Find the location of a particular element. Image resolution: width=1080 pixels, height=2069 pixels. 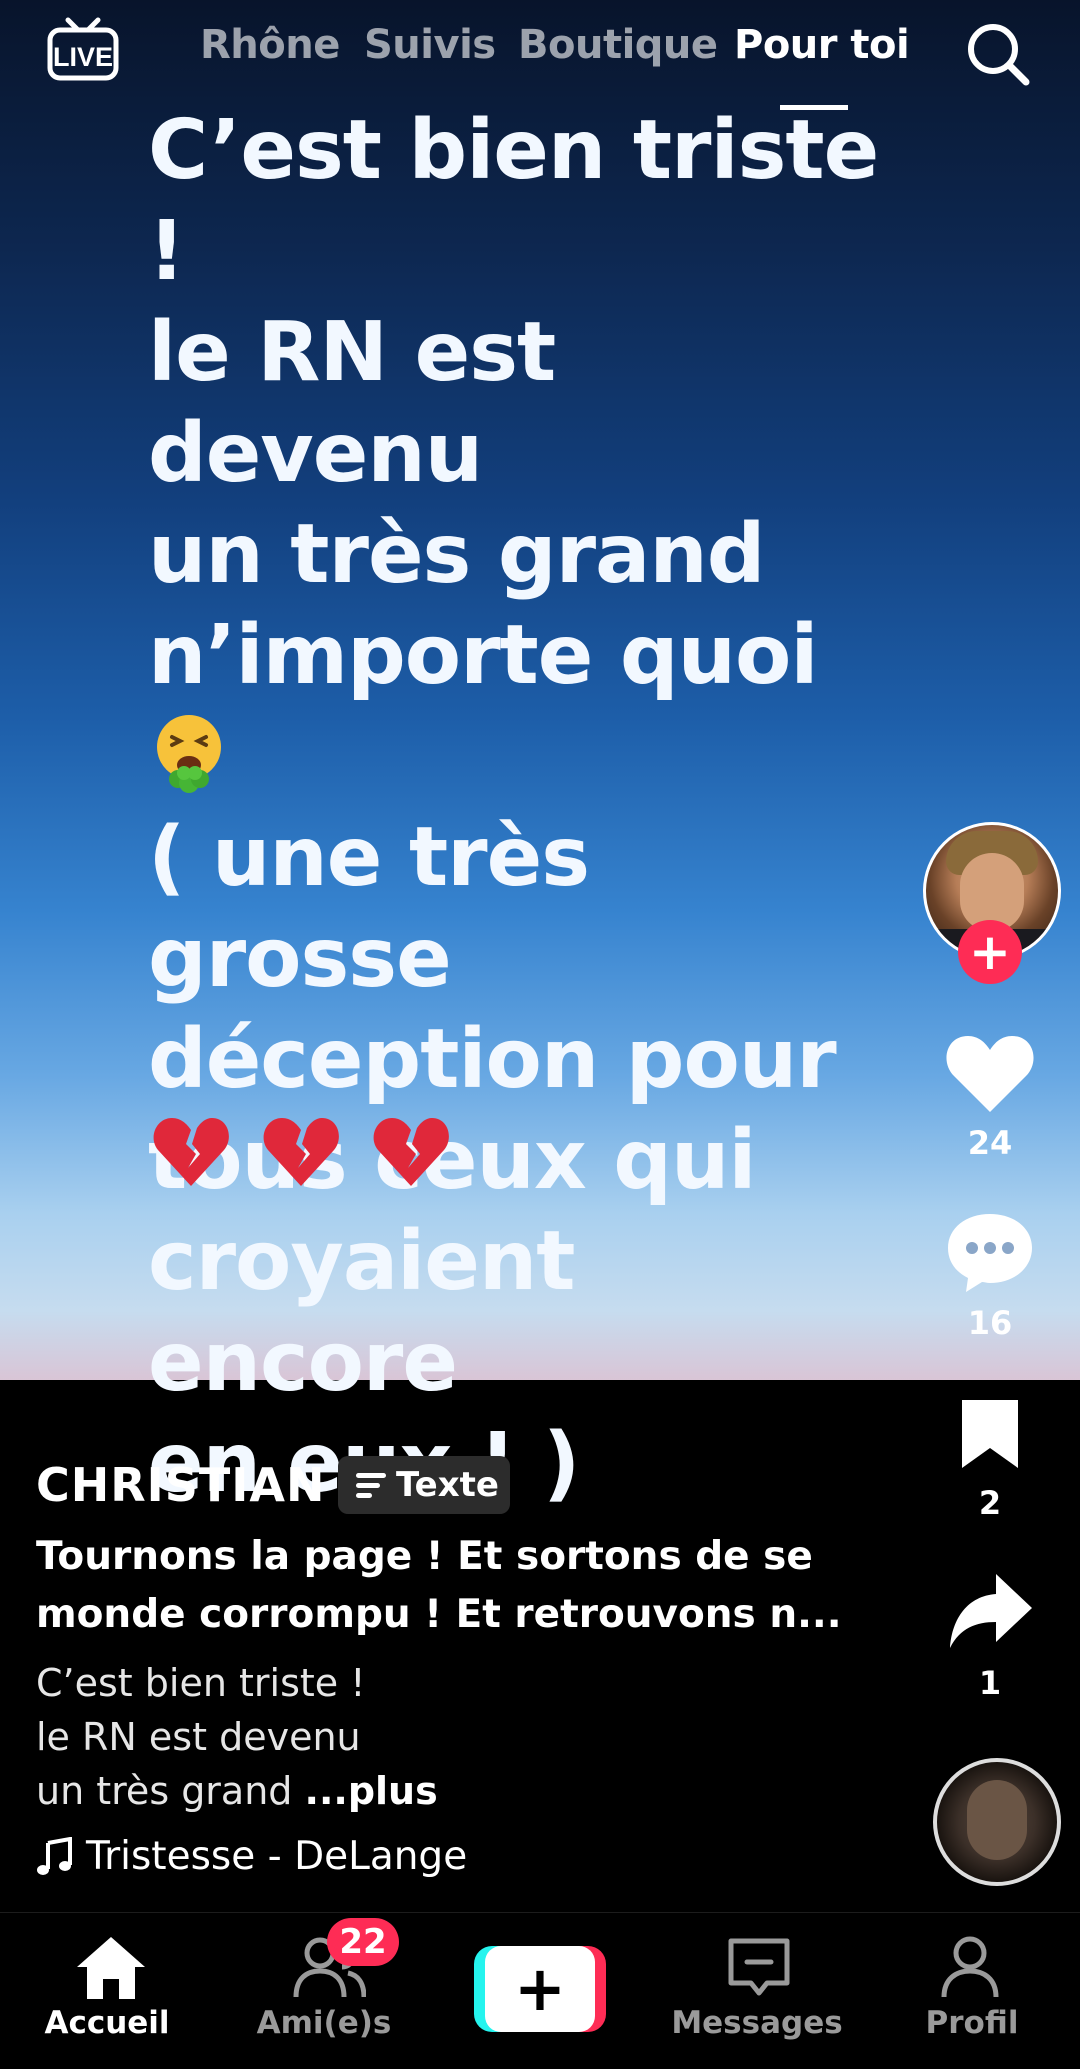

nav-messages-label: Messages is located at coordinates (757, 2023).